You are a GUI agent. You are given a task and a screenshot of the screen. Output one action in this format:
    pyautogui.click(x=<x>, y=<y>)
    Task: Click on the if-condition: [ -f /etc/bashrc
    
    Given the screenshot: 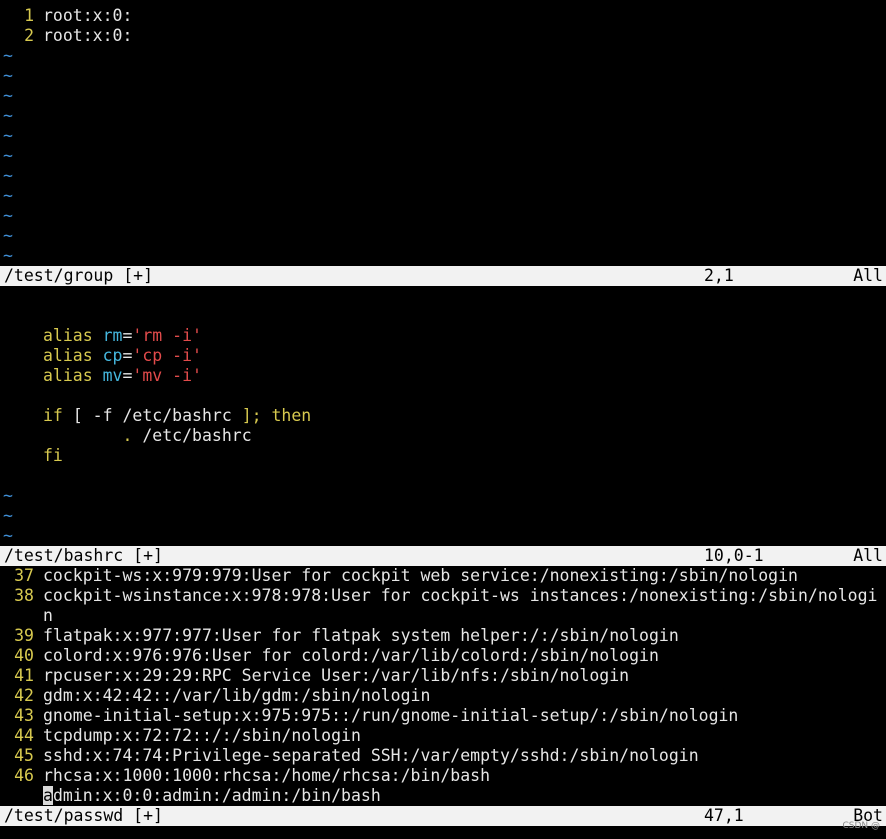 What is the action you would take?
    pyautogui.click(x=152, y=415)
    